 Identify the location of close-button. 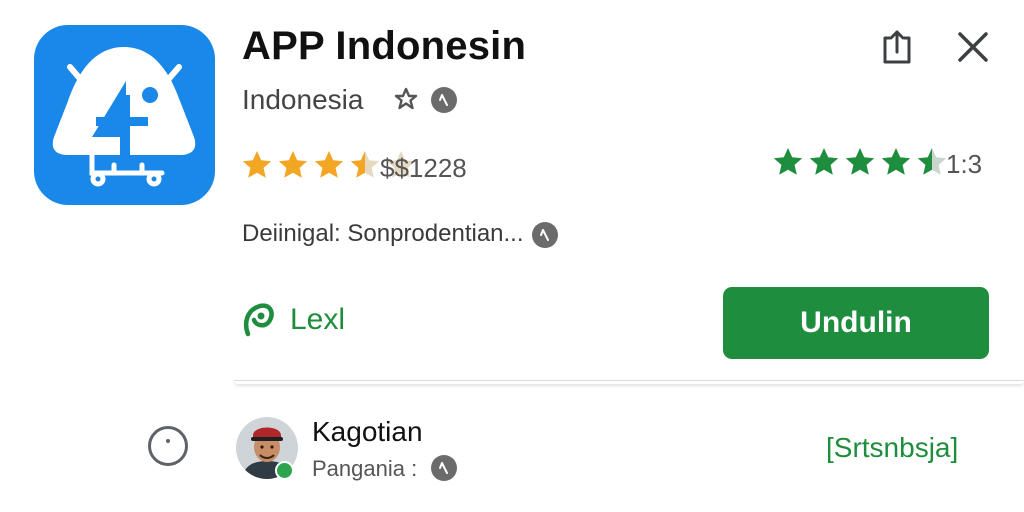
(973, 47).